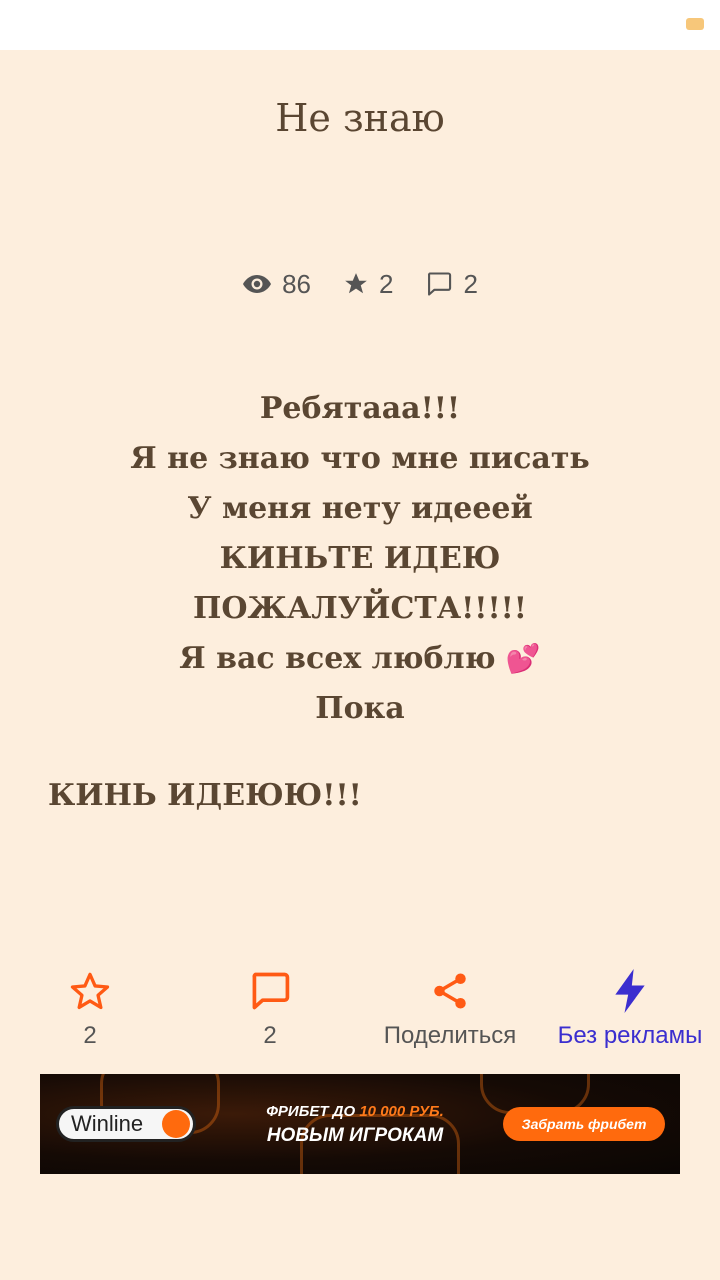 The width and height of the screenshot is (720, 1280). Describe the element at coordinates (205, 795) in the screenshot. I see `body-final-line: КИНЬ ИДЕЮЮ!!!` at that location.